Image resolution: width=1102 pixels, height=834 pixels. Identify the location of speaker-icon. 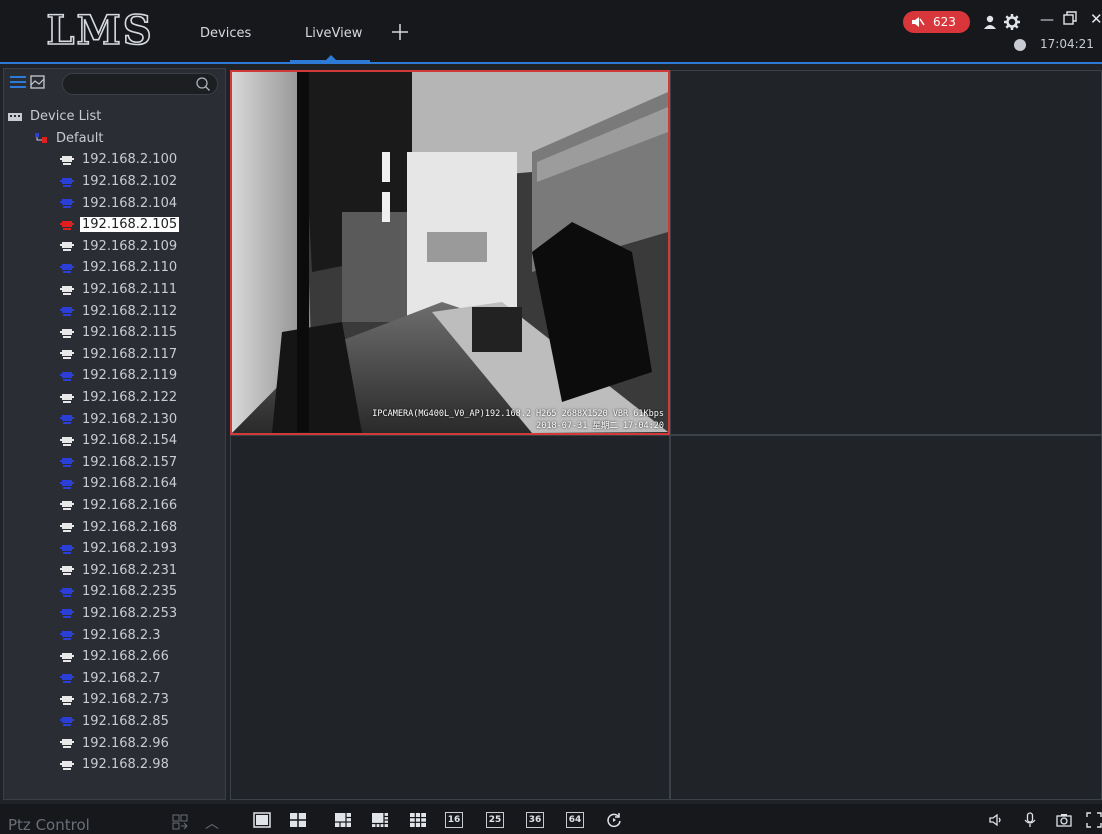
(996, 820).